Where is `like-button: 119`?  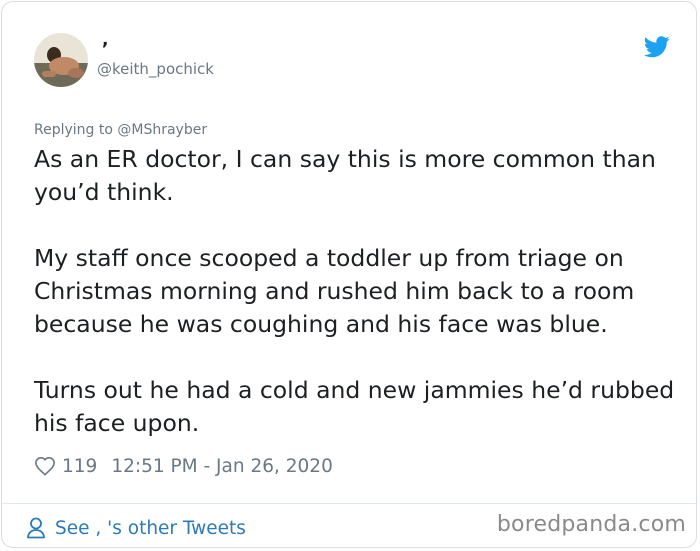 like-button: 119 is located at coordinates (65, 466).